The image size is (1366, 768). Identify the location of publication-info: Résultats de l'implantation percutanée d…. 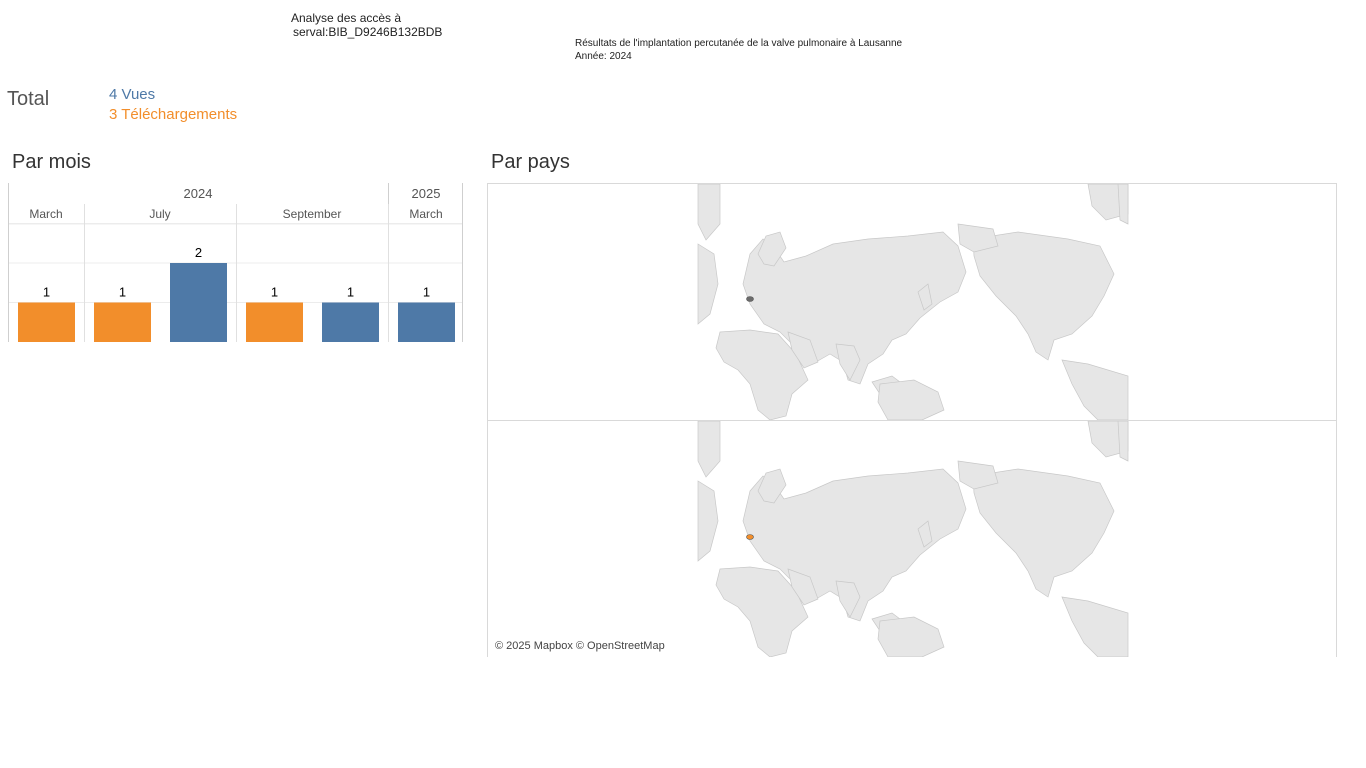
(738, 50).